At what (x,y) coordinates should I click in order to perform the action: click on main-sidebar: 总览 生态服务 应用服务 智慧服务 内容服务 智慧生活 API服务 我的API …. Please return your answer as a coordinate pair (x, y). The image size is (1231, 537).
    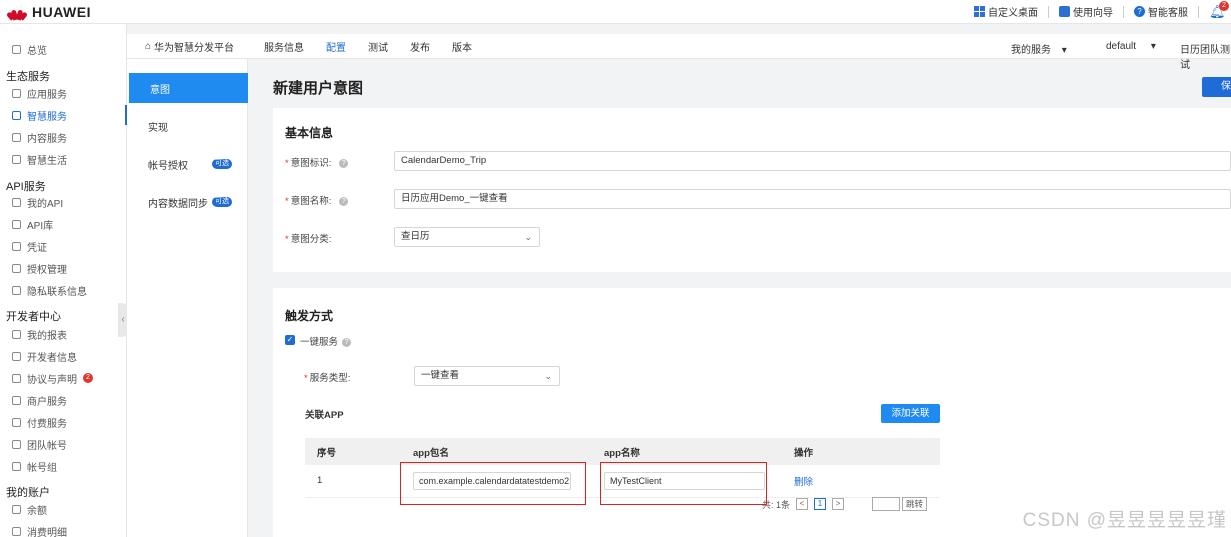
    Looking at the image, I should click on (63, 280).